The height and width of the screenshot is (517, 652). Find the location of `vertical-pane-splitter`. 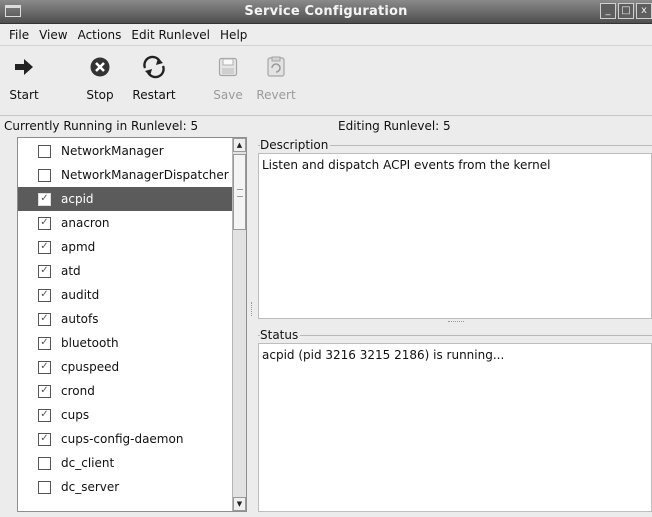

vertical-pane-splitter is located at coordinates (253, 324).